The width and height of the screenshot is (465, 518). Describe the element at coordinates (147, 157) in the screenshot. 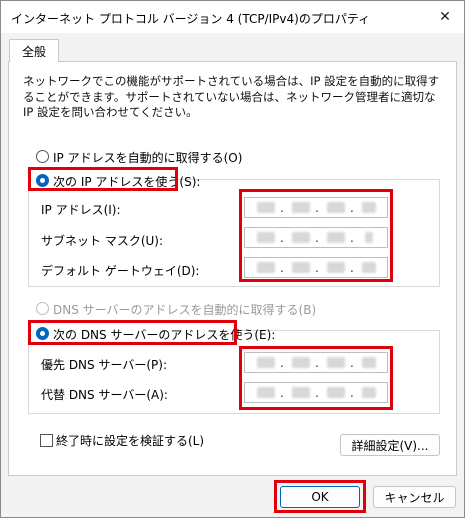

I see `ip-auto-label: IP アドレスを自動的に取得する(O)` at that location.